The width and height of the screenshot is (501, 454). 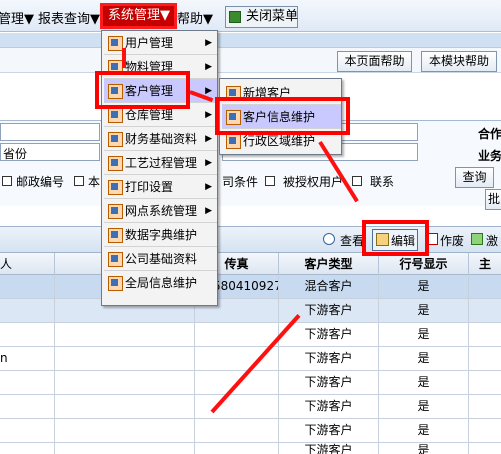 I want to click on query-button: 查询, so click(x=474, y=177).